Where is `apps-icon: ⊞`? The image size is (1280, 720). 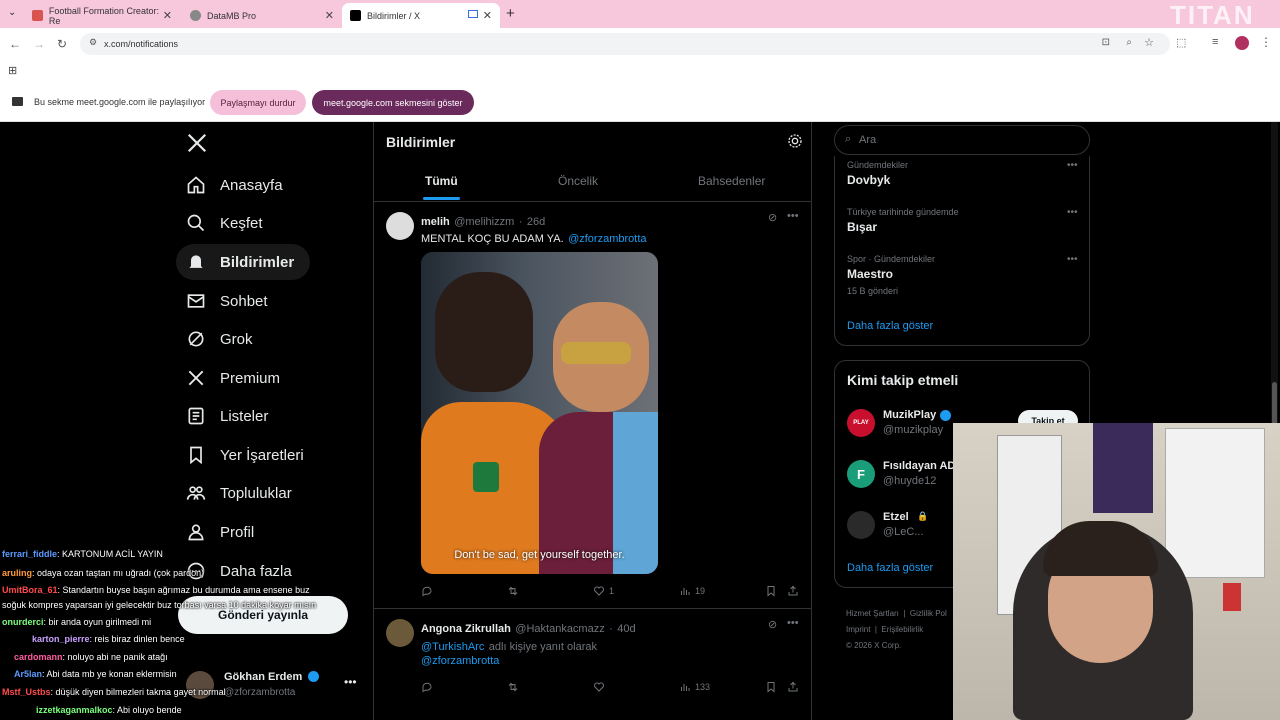 apps-icon: ⊞ is located at coordinates (12, 70).